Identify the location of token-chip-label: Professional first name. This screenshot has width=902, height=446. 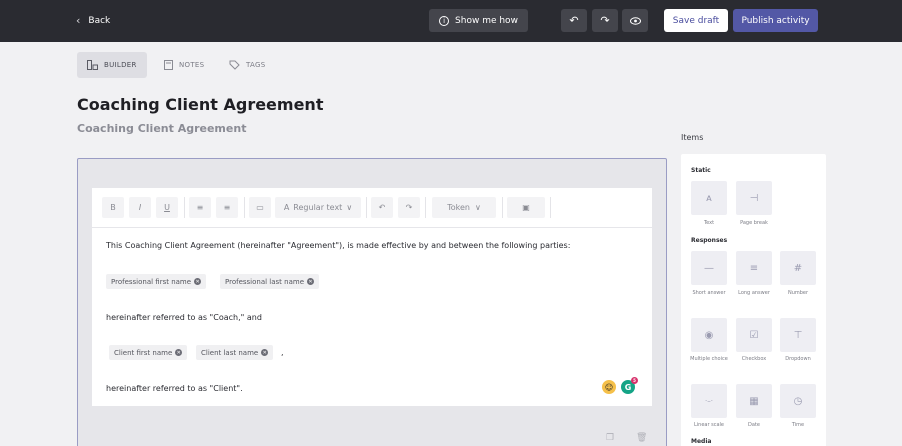
(151, 281).